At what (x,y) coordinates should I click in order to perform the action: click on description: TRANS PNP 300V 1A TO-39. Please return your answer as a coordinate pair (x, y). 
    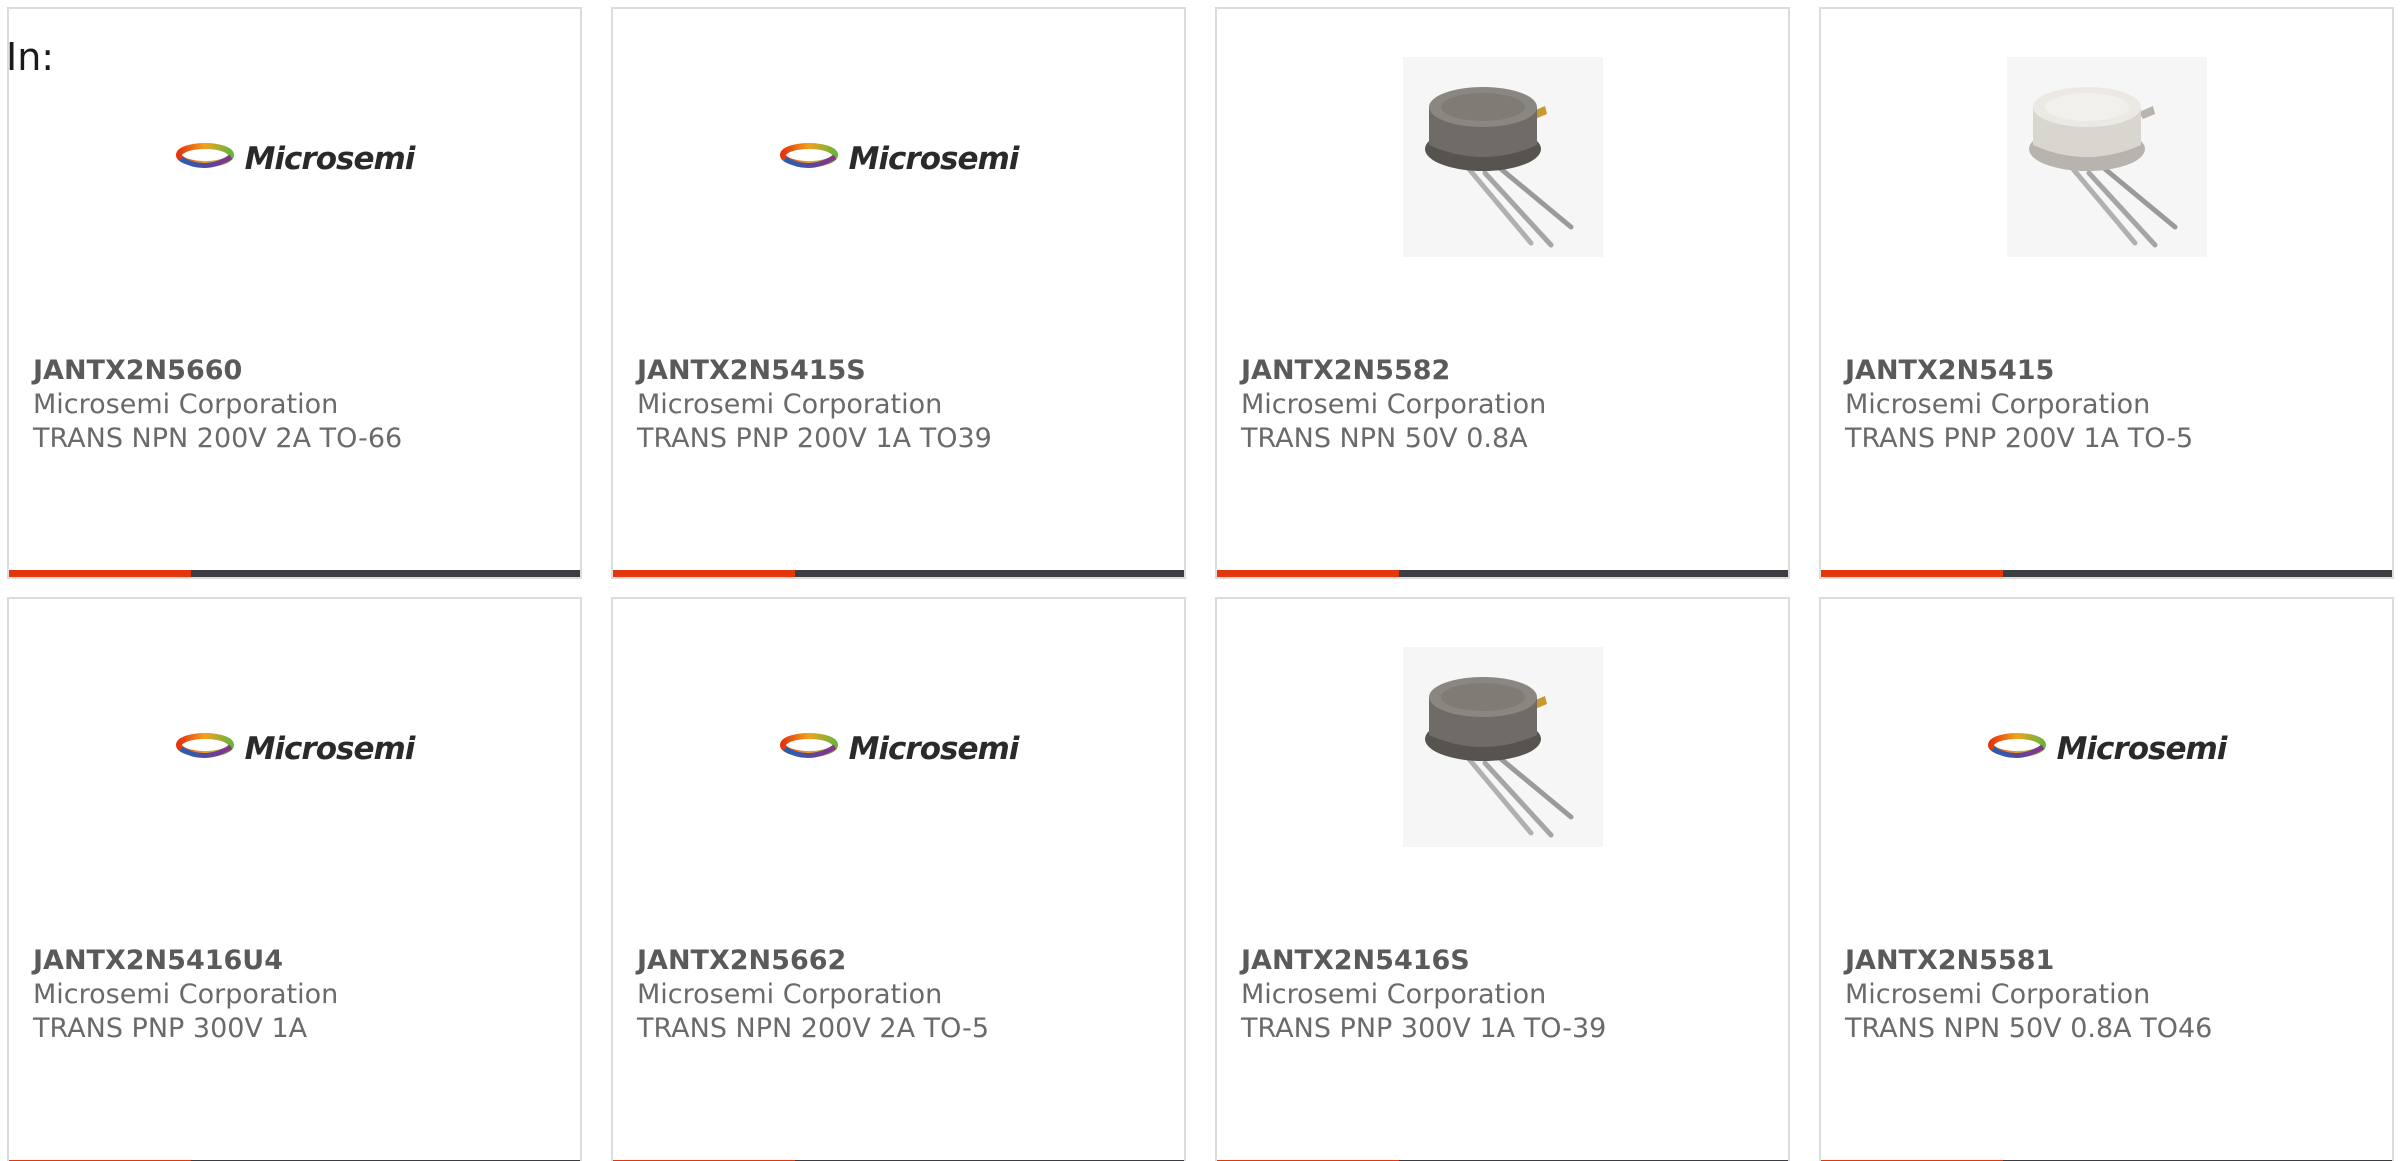
    Looking at the image, I should click on (1424, 1028).